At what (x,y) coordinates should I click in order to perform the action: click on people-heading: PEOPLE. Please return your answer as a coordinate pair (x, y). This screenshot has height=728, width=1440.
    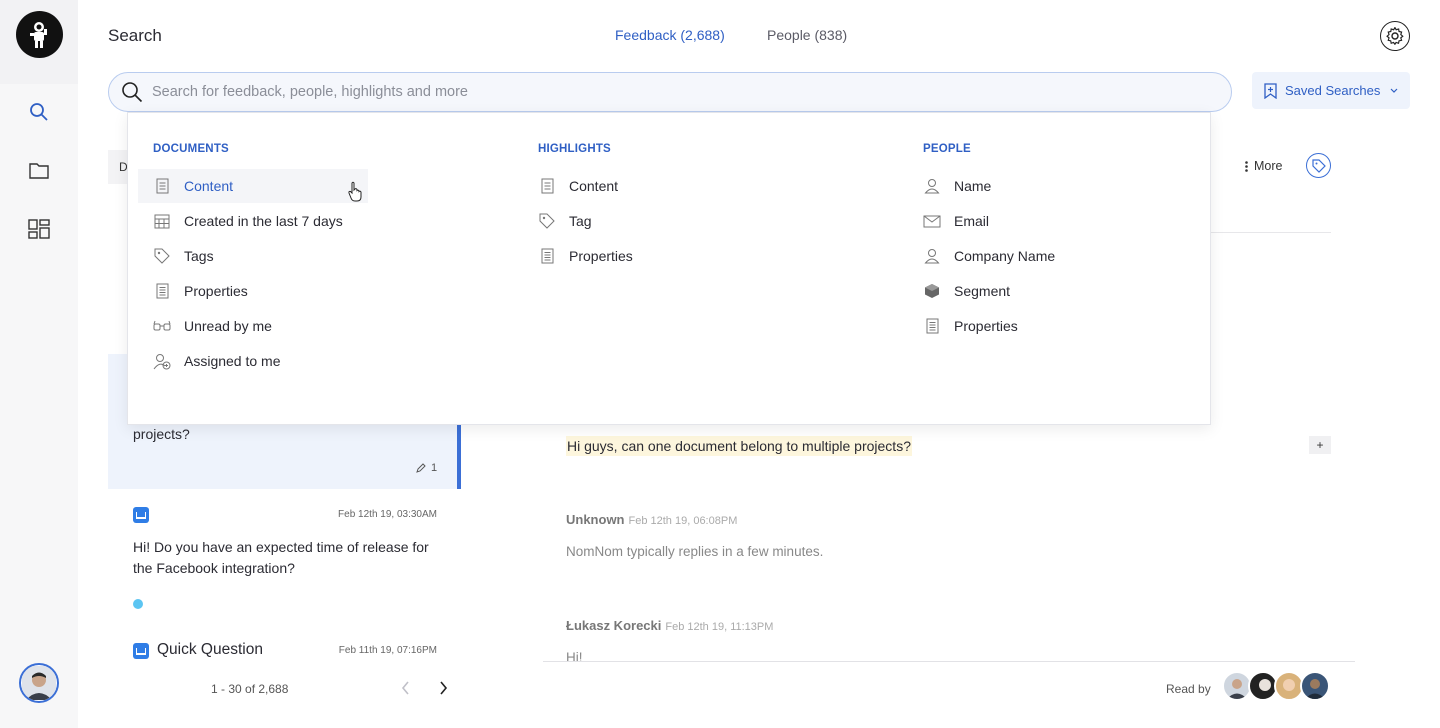
    Looking at the image, I should click on (947, 149).